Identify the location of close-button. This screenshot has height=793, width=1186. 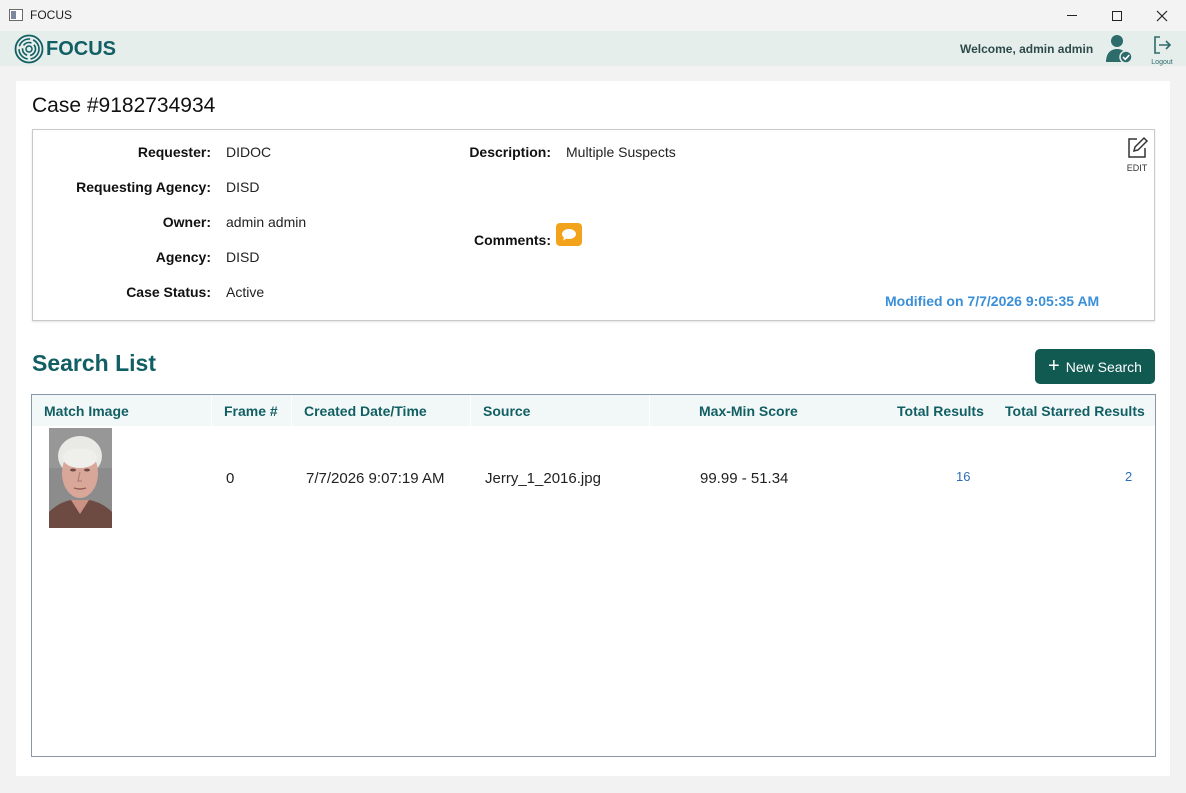
(1162, 15).